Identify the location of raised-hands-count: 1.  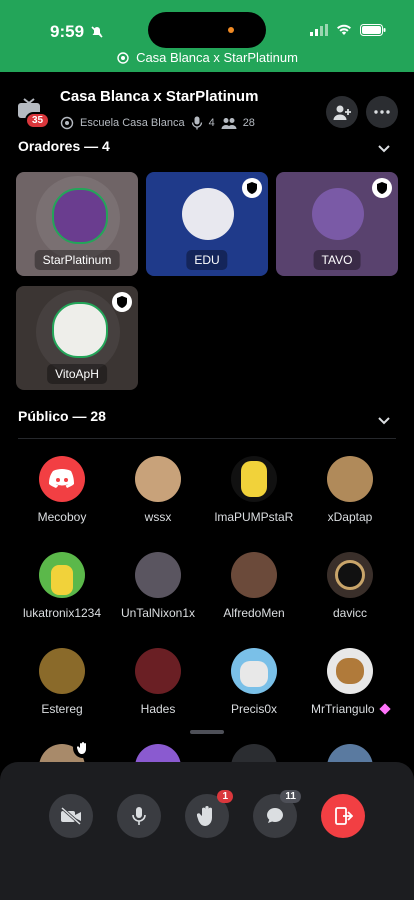
(225, 796).